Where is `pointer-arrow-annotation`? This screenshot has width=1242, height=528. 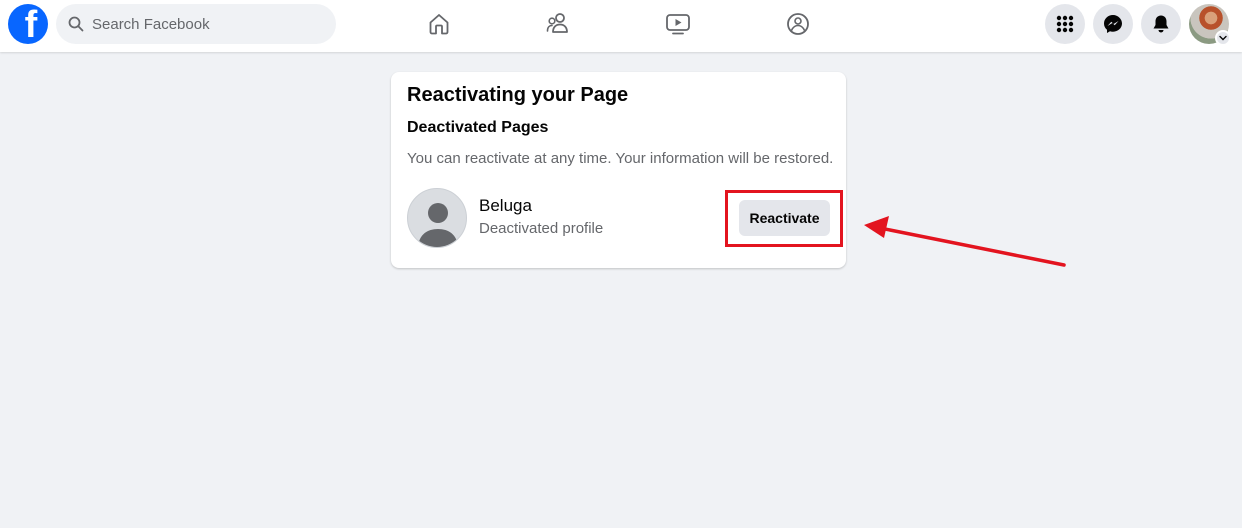 pointer-arrow-annotation is located at coordinates (965, 241).